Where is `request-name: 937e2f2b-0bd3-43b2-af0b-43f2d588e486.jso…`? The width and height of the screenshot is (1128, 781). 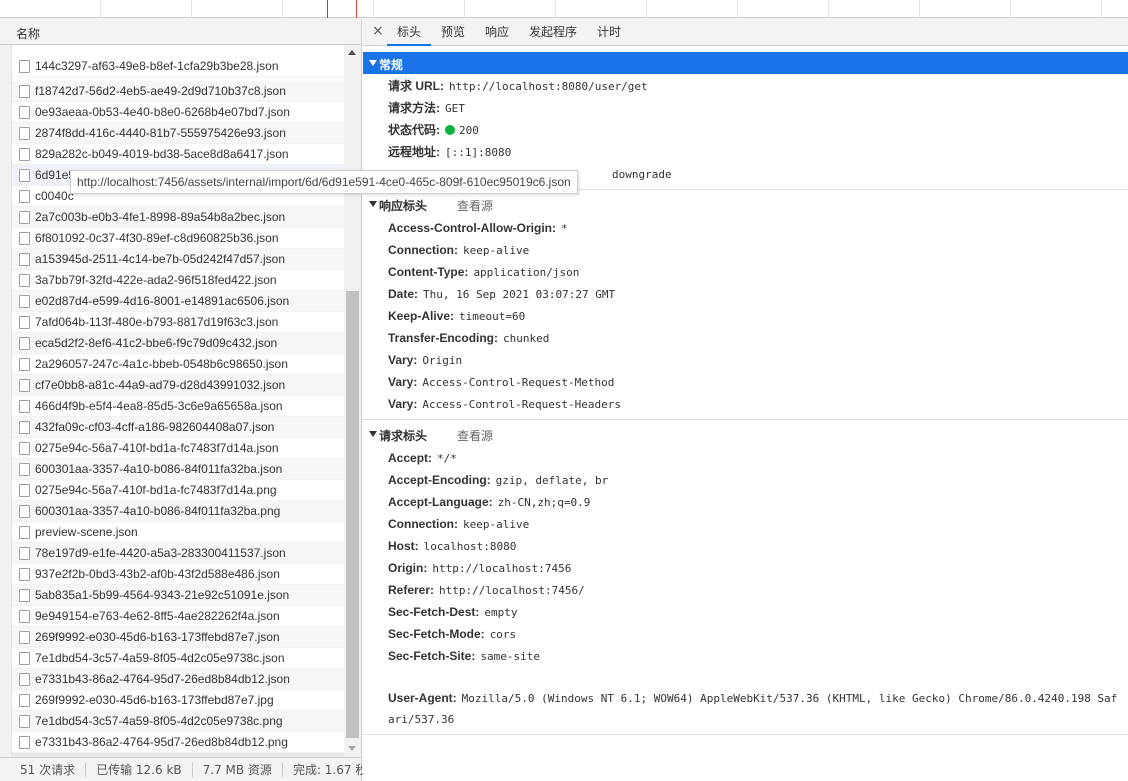 request-name: 937e2f2b-0bd3-43b2-af0b-43f2d588e486.jso… is located at coordinates (157, 574).